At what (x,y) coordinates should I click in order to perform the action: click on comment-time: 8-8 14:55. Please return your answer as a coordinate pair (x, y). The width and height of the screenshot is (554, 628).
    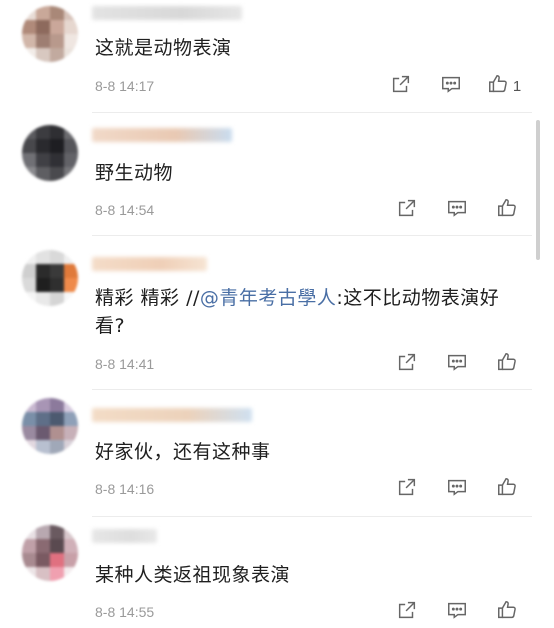
    Looking at the image, I should click on (125, 612).